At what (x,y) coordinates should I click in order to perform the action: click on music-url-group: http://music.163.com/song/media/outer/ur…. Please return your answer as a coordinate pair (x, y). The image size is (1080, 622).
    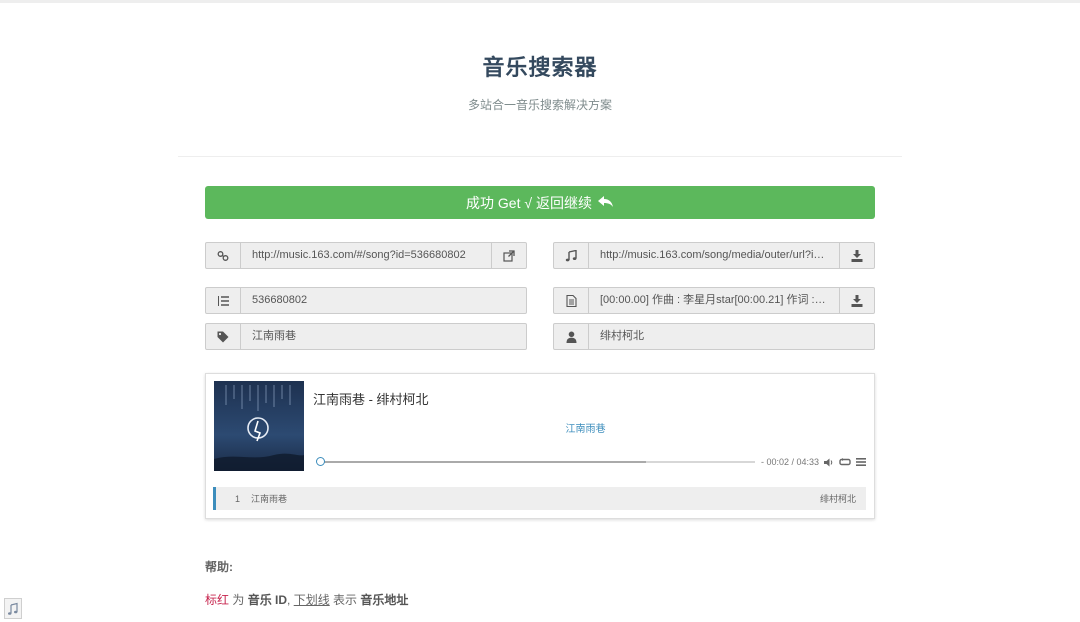
    Looking at the image, I should click on (714, 255).